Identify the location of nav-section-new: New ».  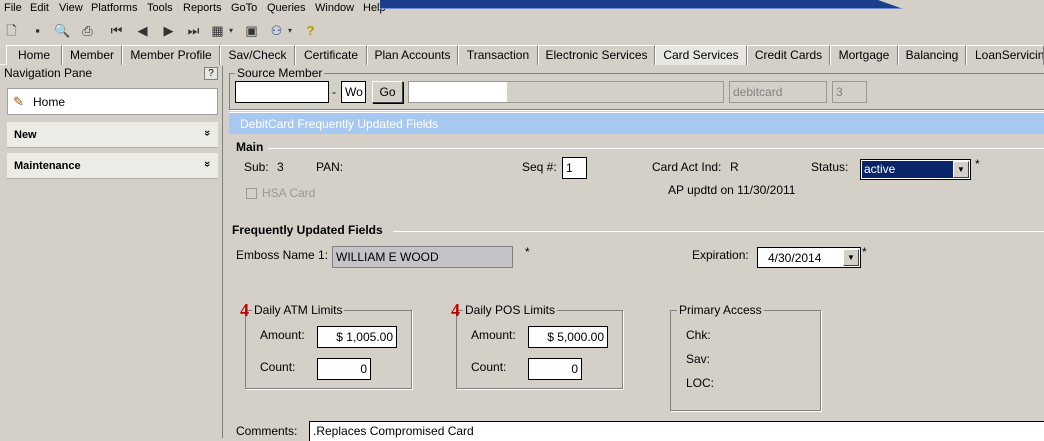
(112, 135).